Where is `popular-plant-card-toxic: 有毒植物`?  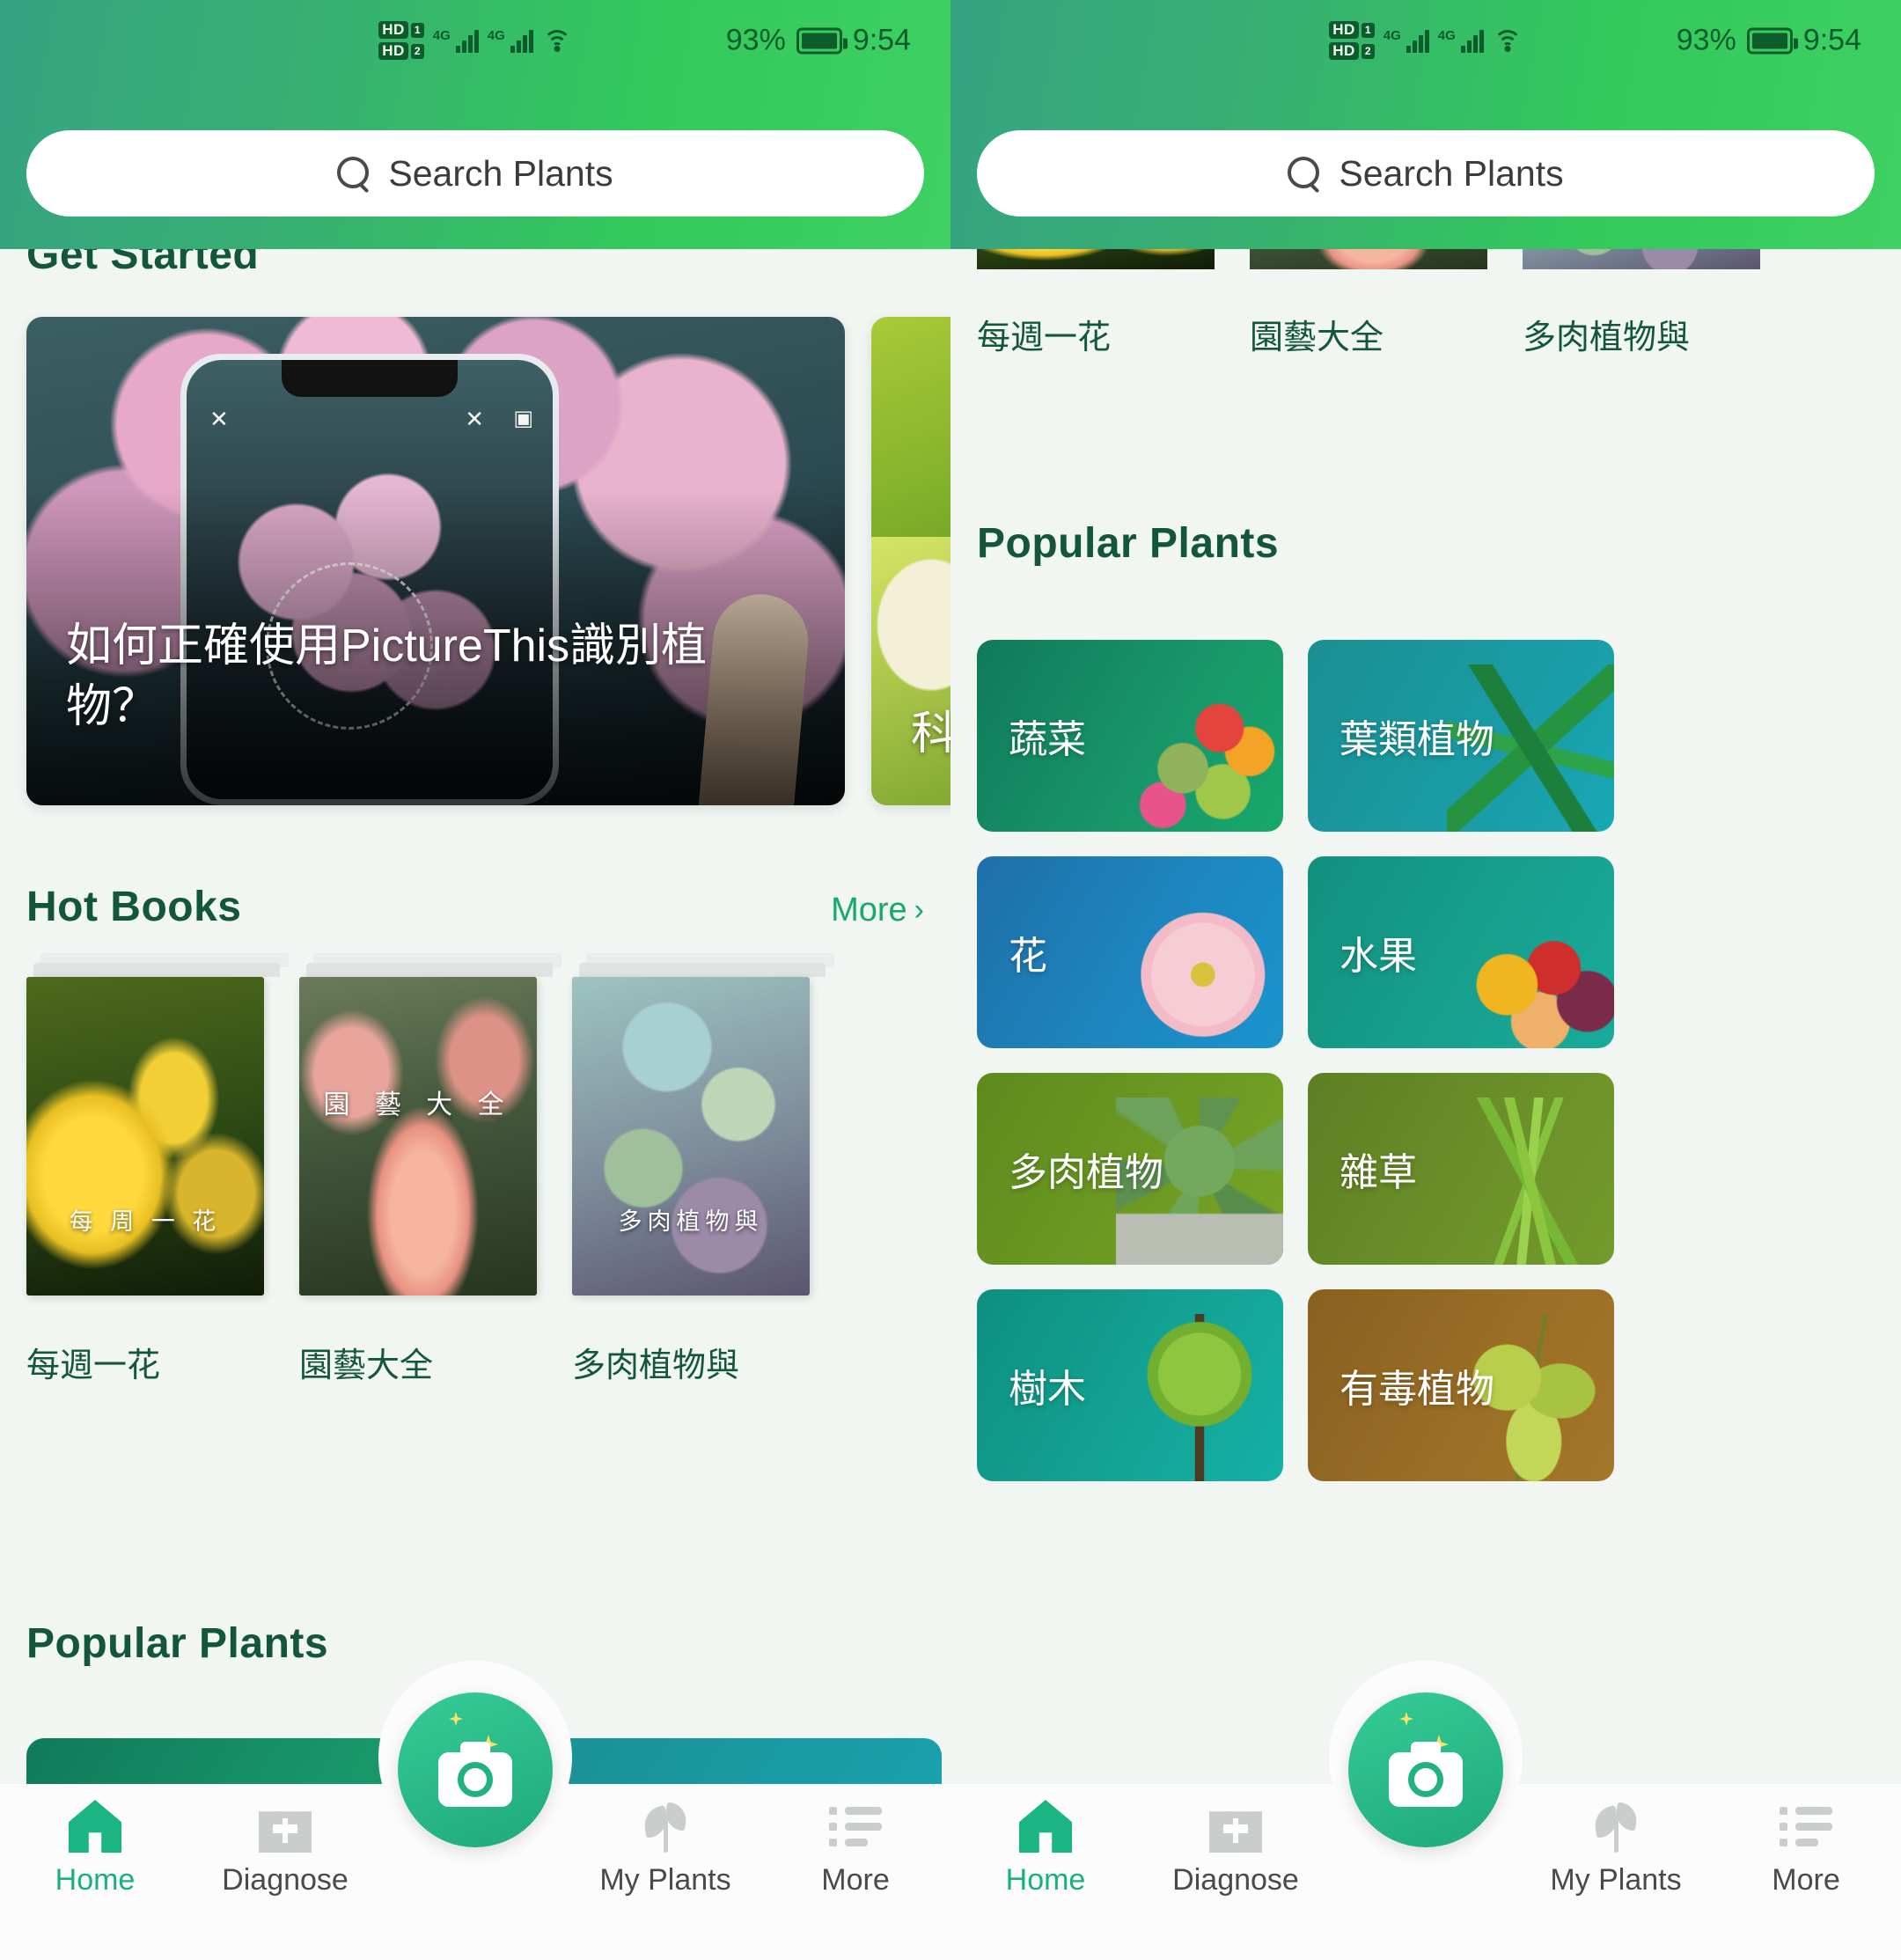
popular-plant-card-toxic: 有毒植物 is located at coordinates (1461, 1385).